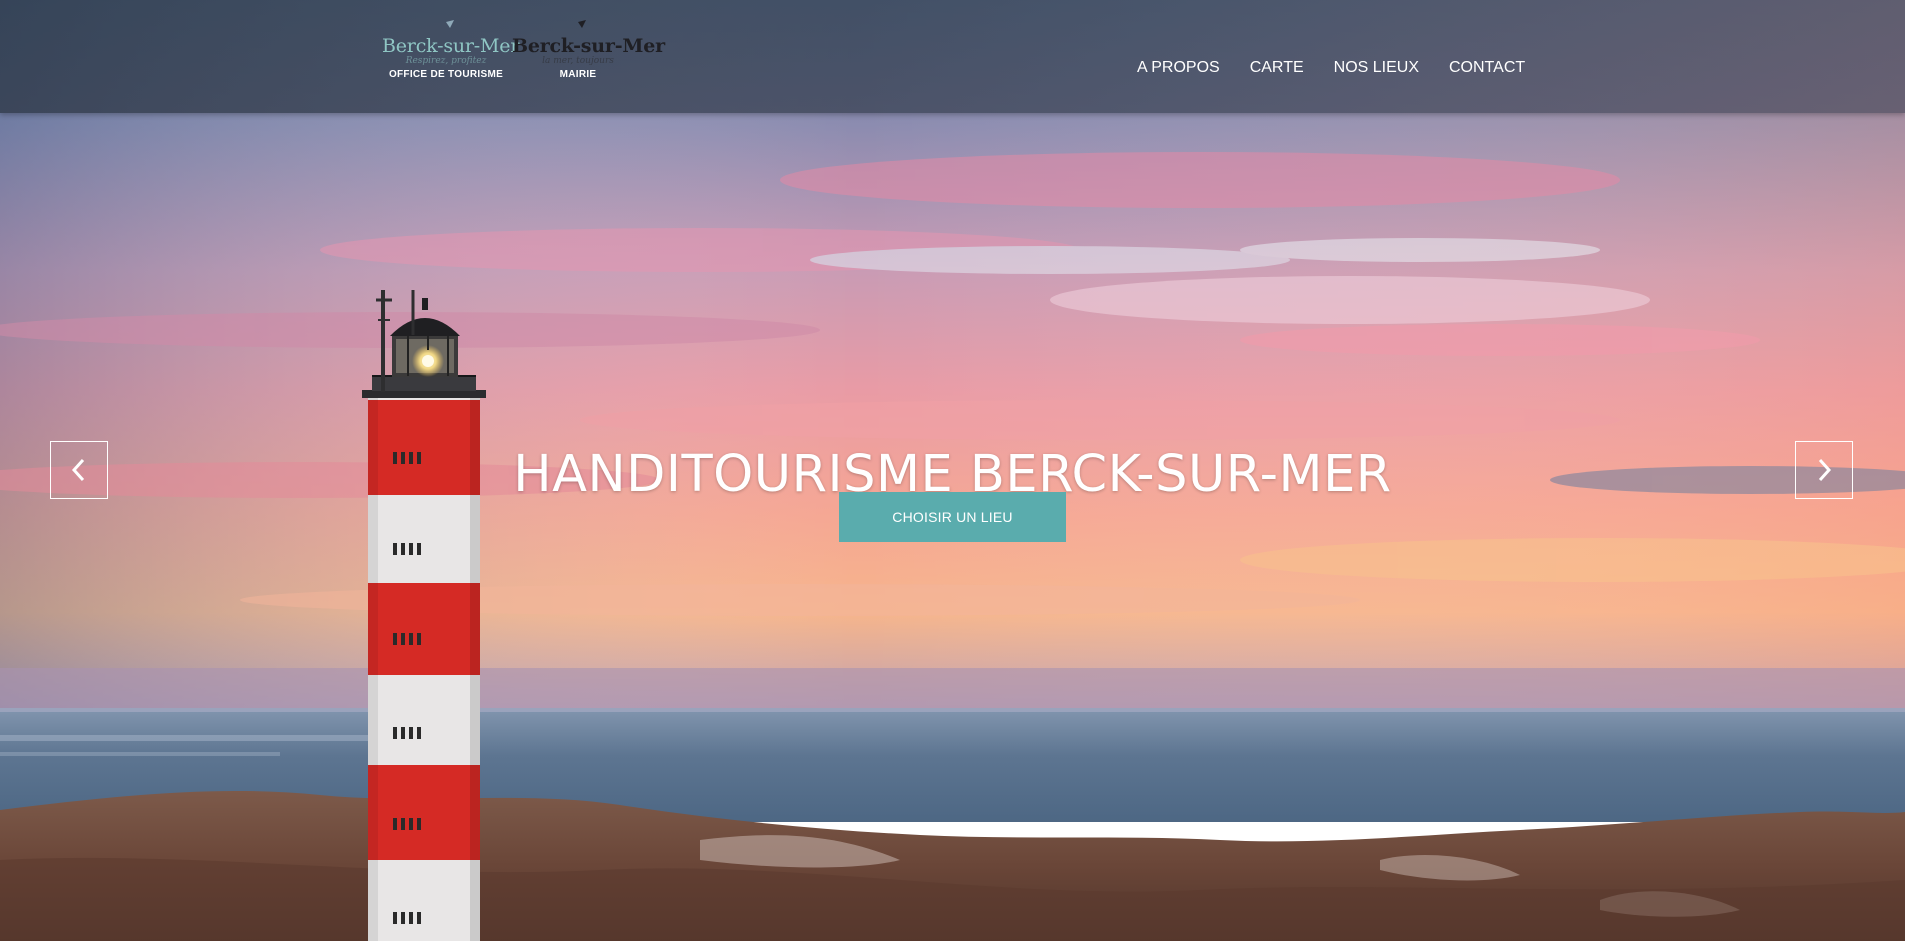 The image size is (1905, 941). I want to click on nav-contact: CONTACT, so click(1487, 68).